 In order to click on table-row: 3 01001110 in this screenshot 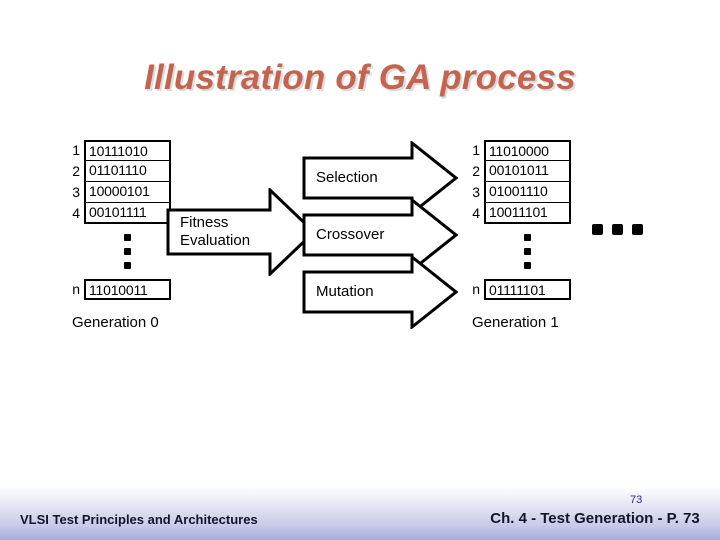, I will do `click(517, 192)`.